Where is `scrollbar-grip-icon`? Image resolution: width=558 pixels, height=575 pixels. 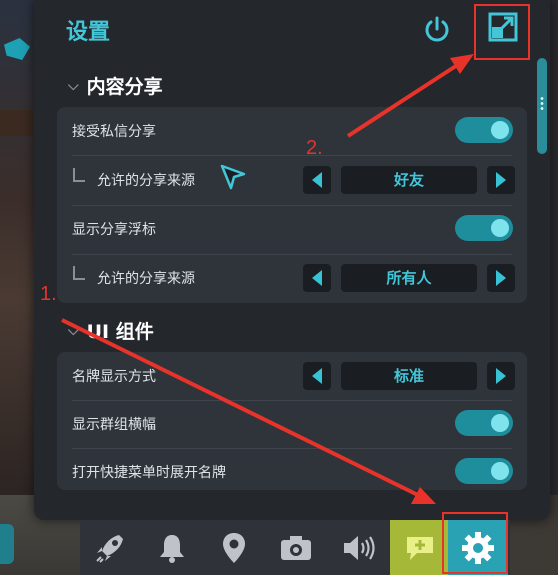 scrollbar-grip-icon is located at coordinates (542, 104).